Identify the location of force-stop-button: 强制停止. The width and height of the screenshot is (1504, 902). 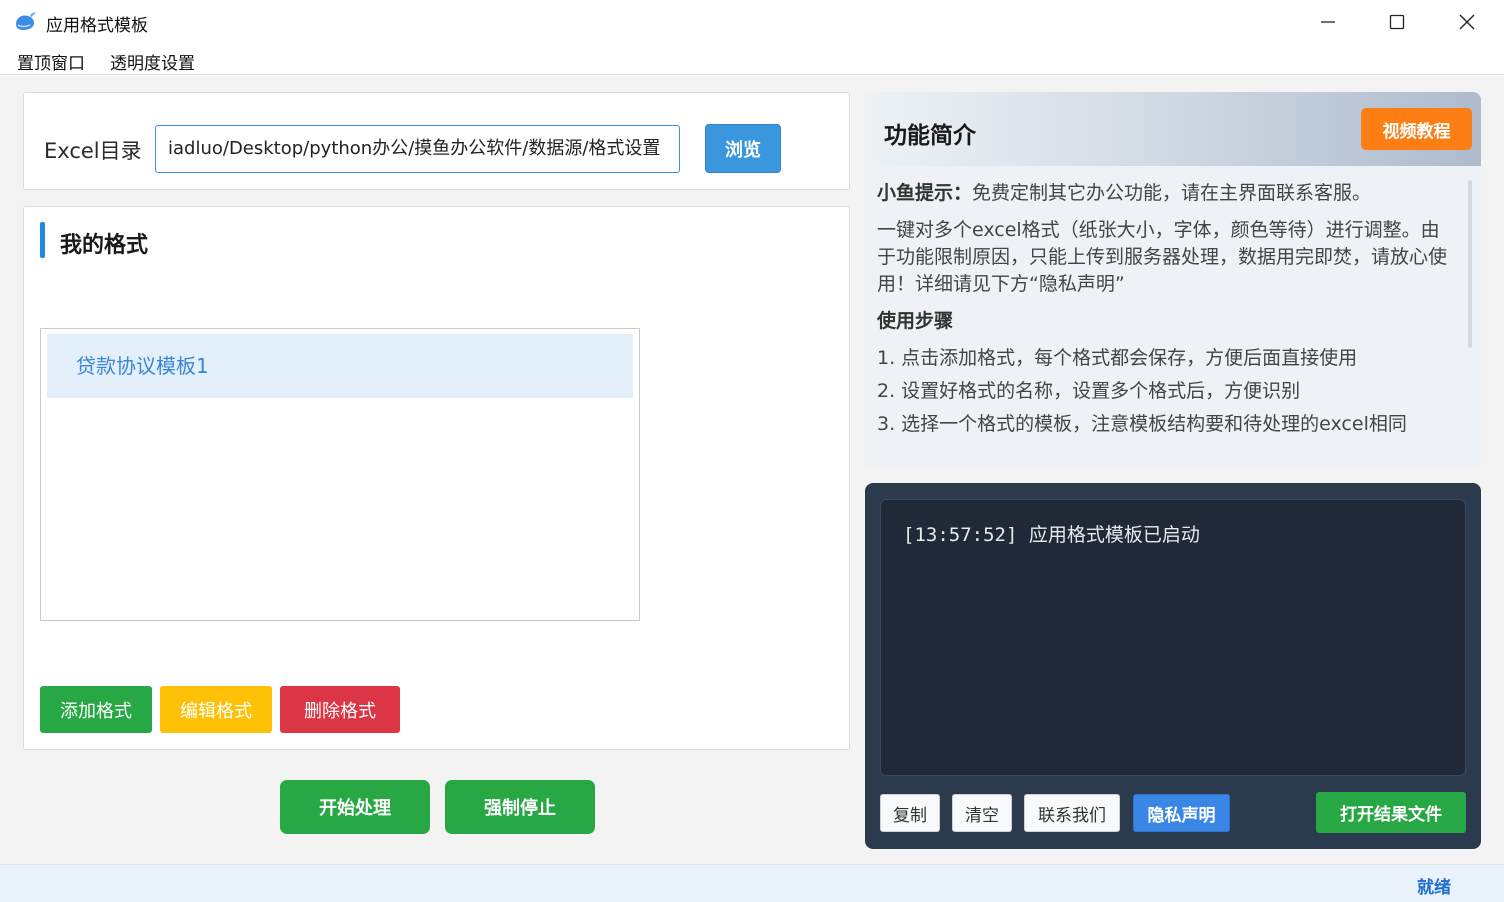
(520, 807).